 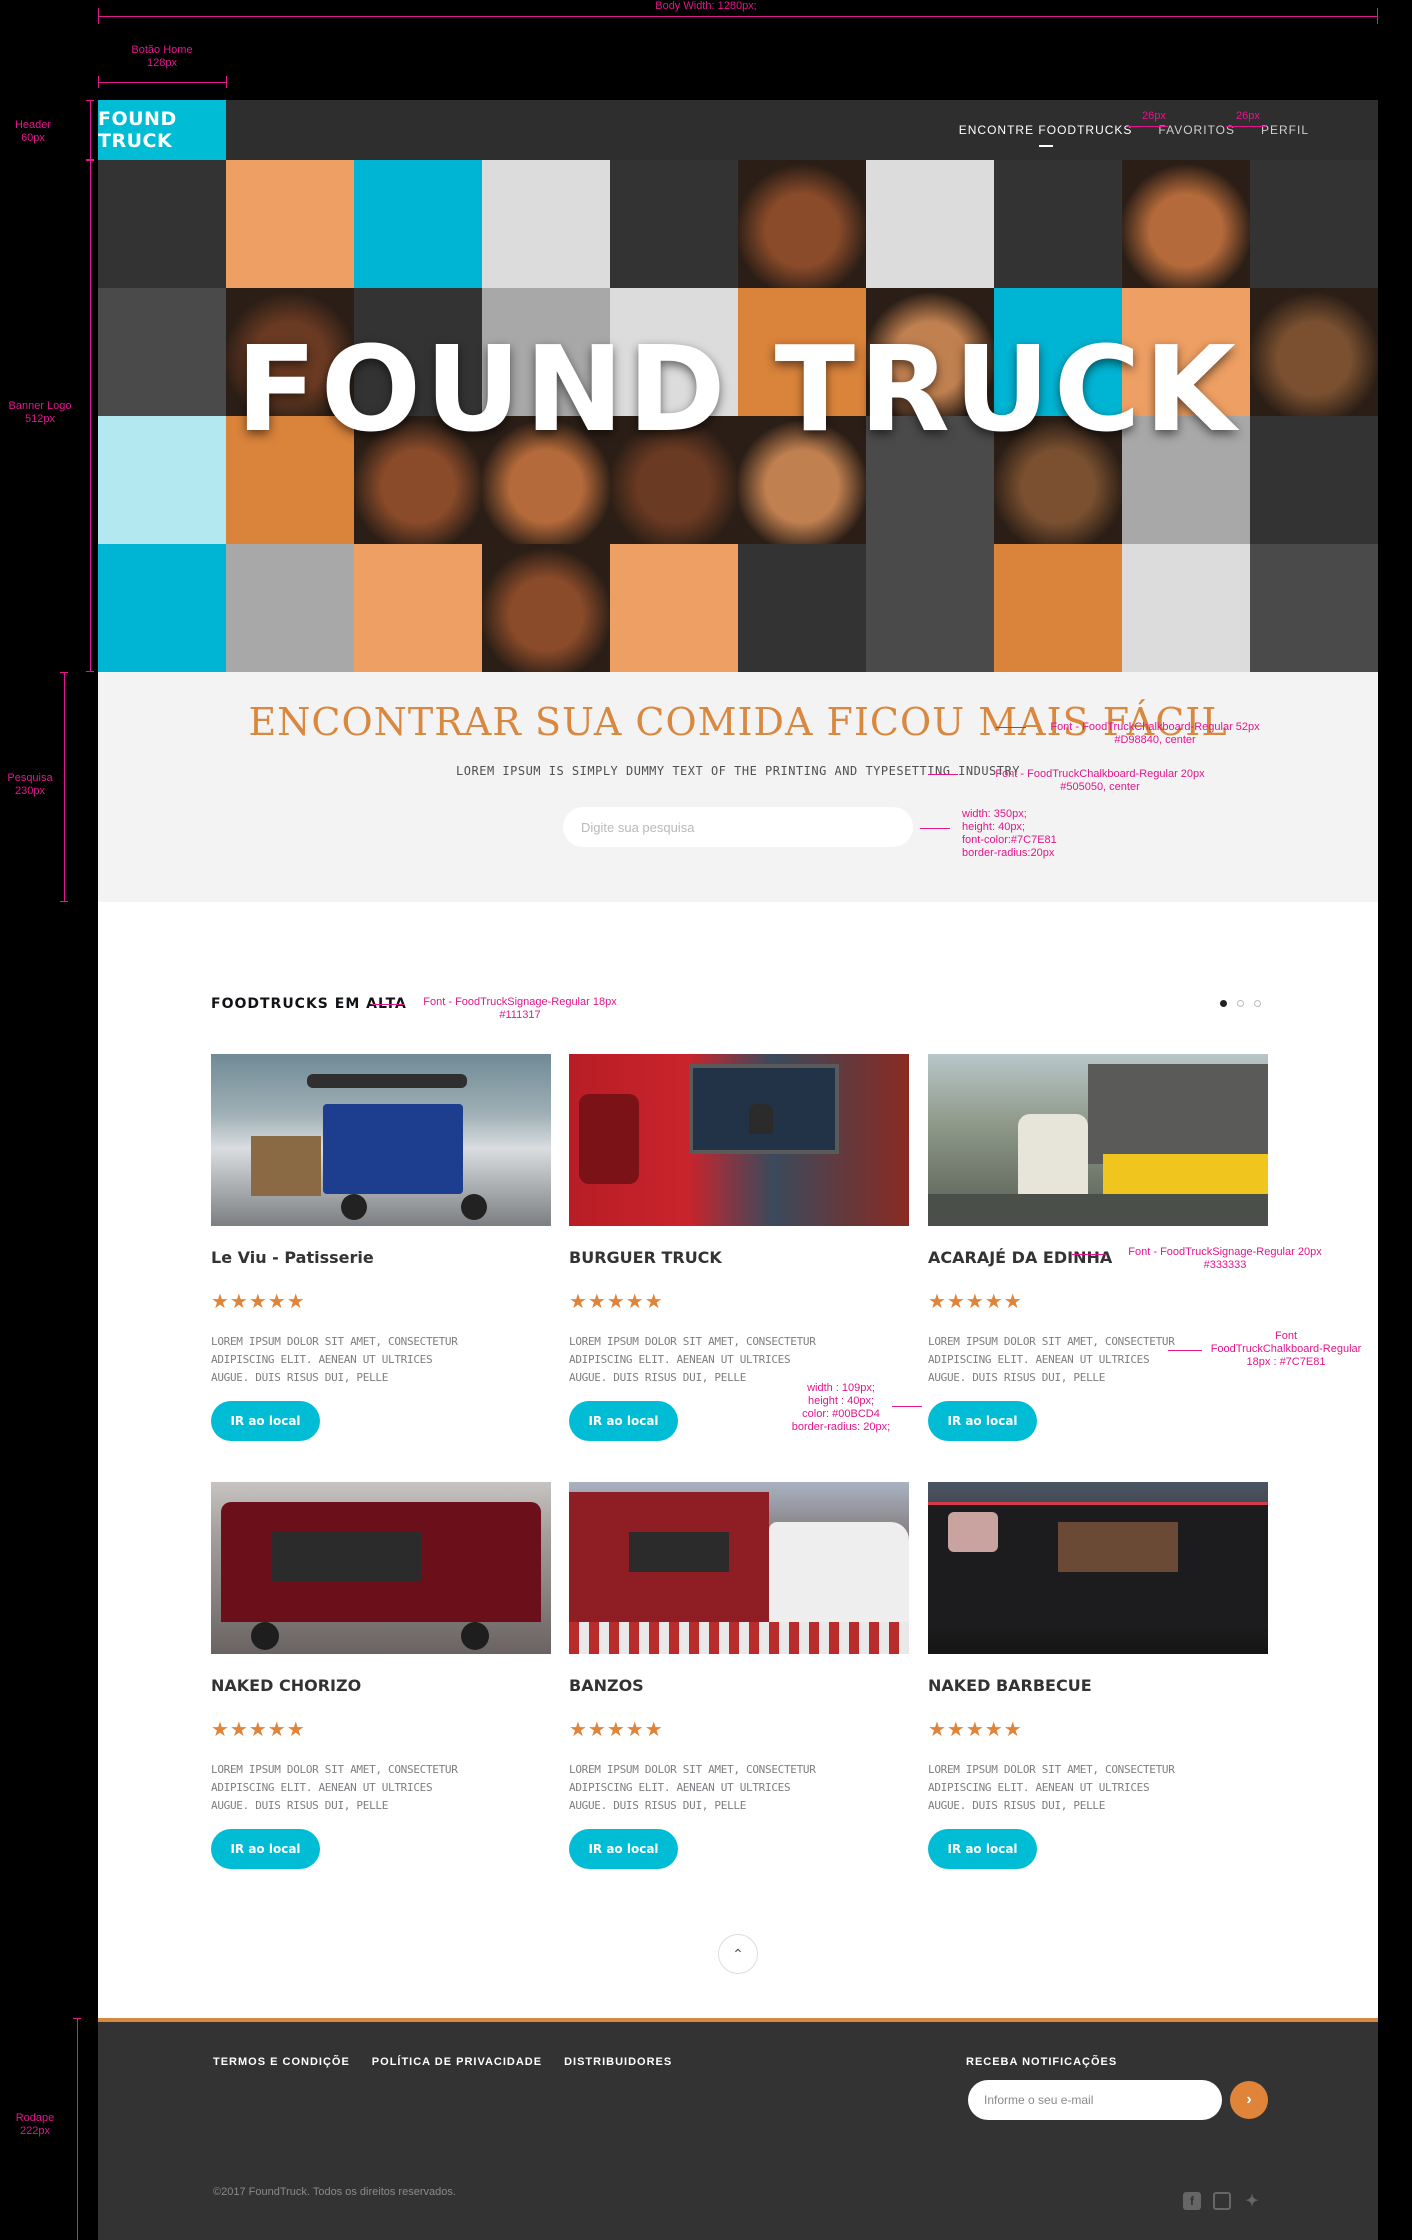 What do you see at coordinates (738, 16) in the screenshot?
I see `body-width-line` at bounding box center [738, 16].